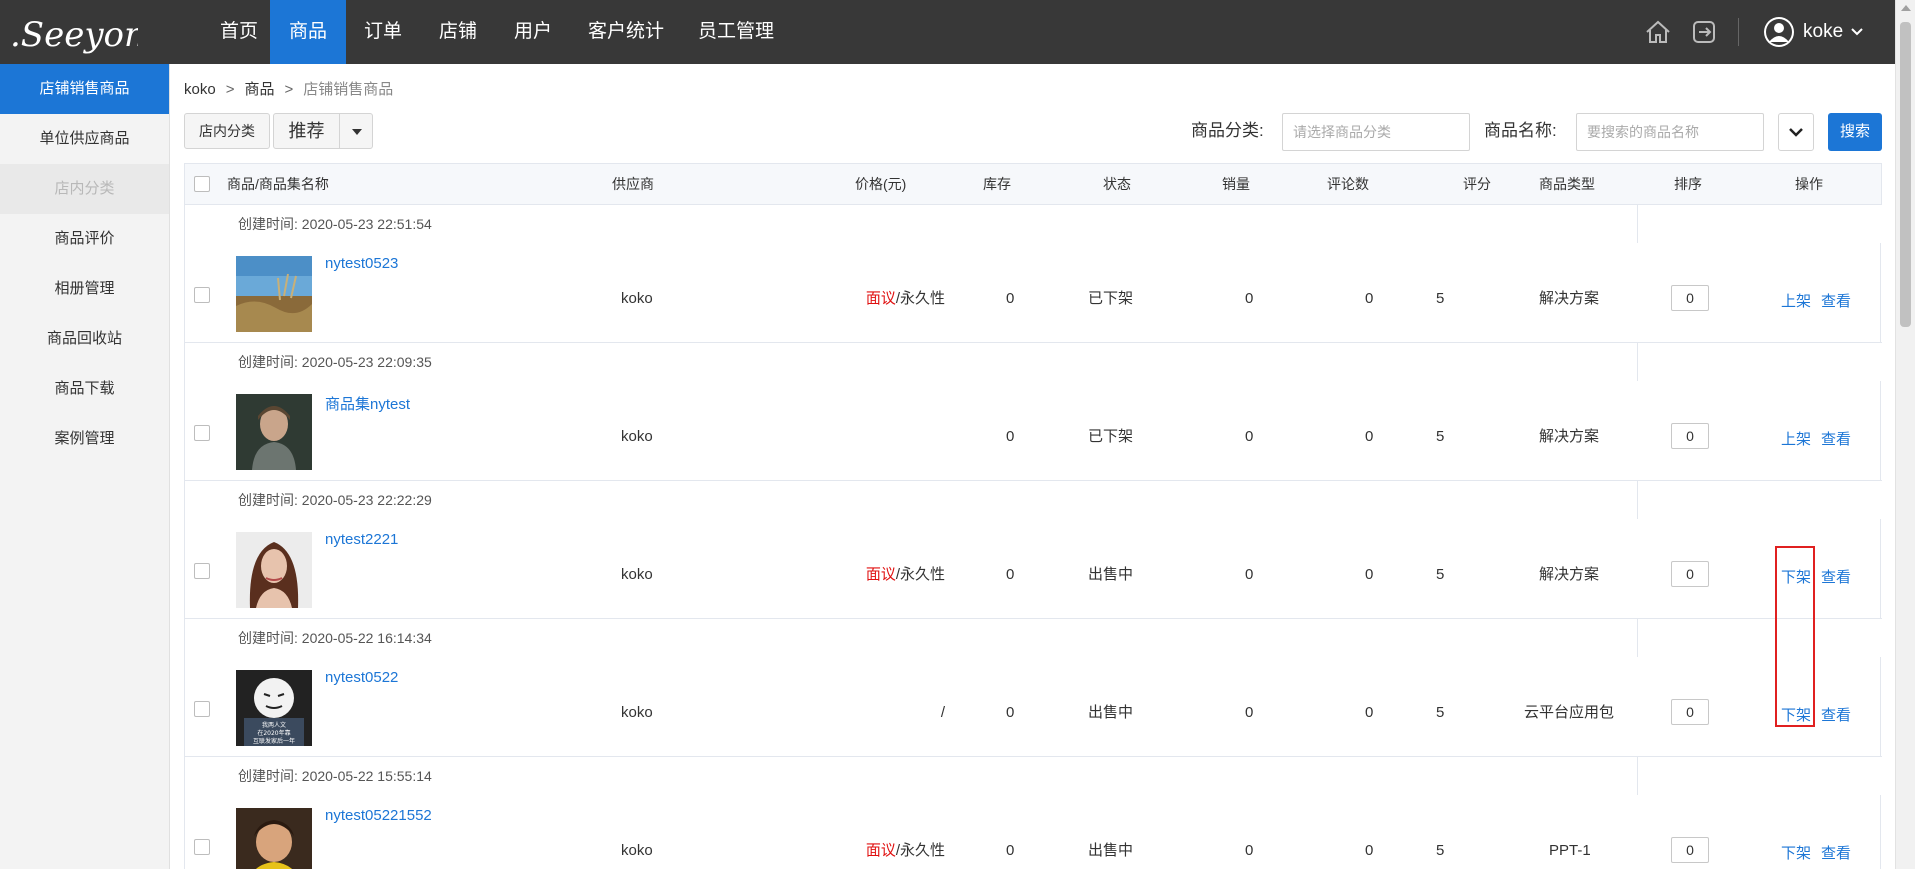 This screenshot has width=1915, height=869. Describe the element at coordinates (274, 294) in the screenshot. I see `product-thumbnail-seaside` at that location.